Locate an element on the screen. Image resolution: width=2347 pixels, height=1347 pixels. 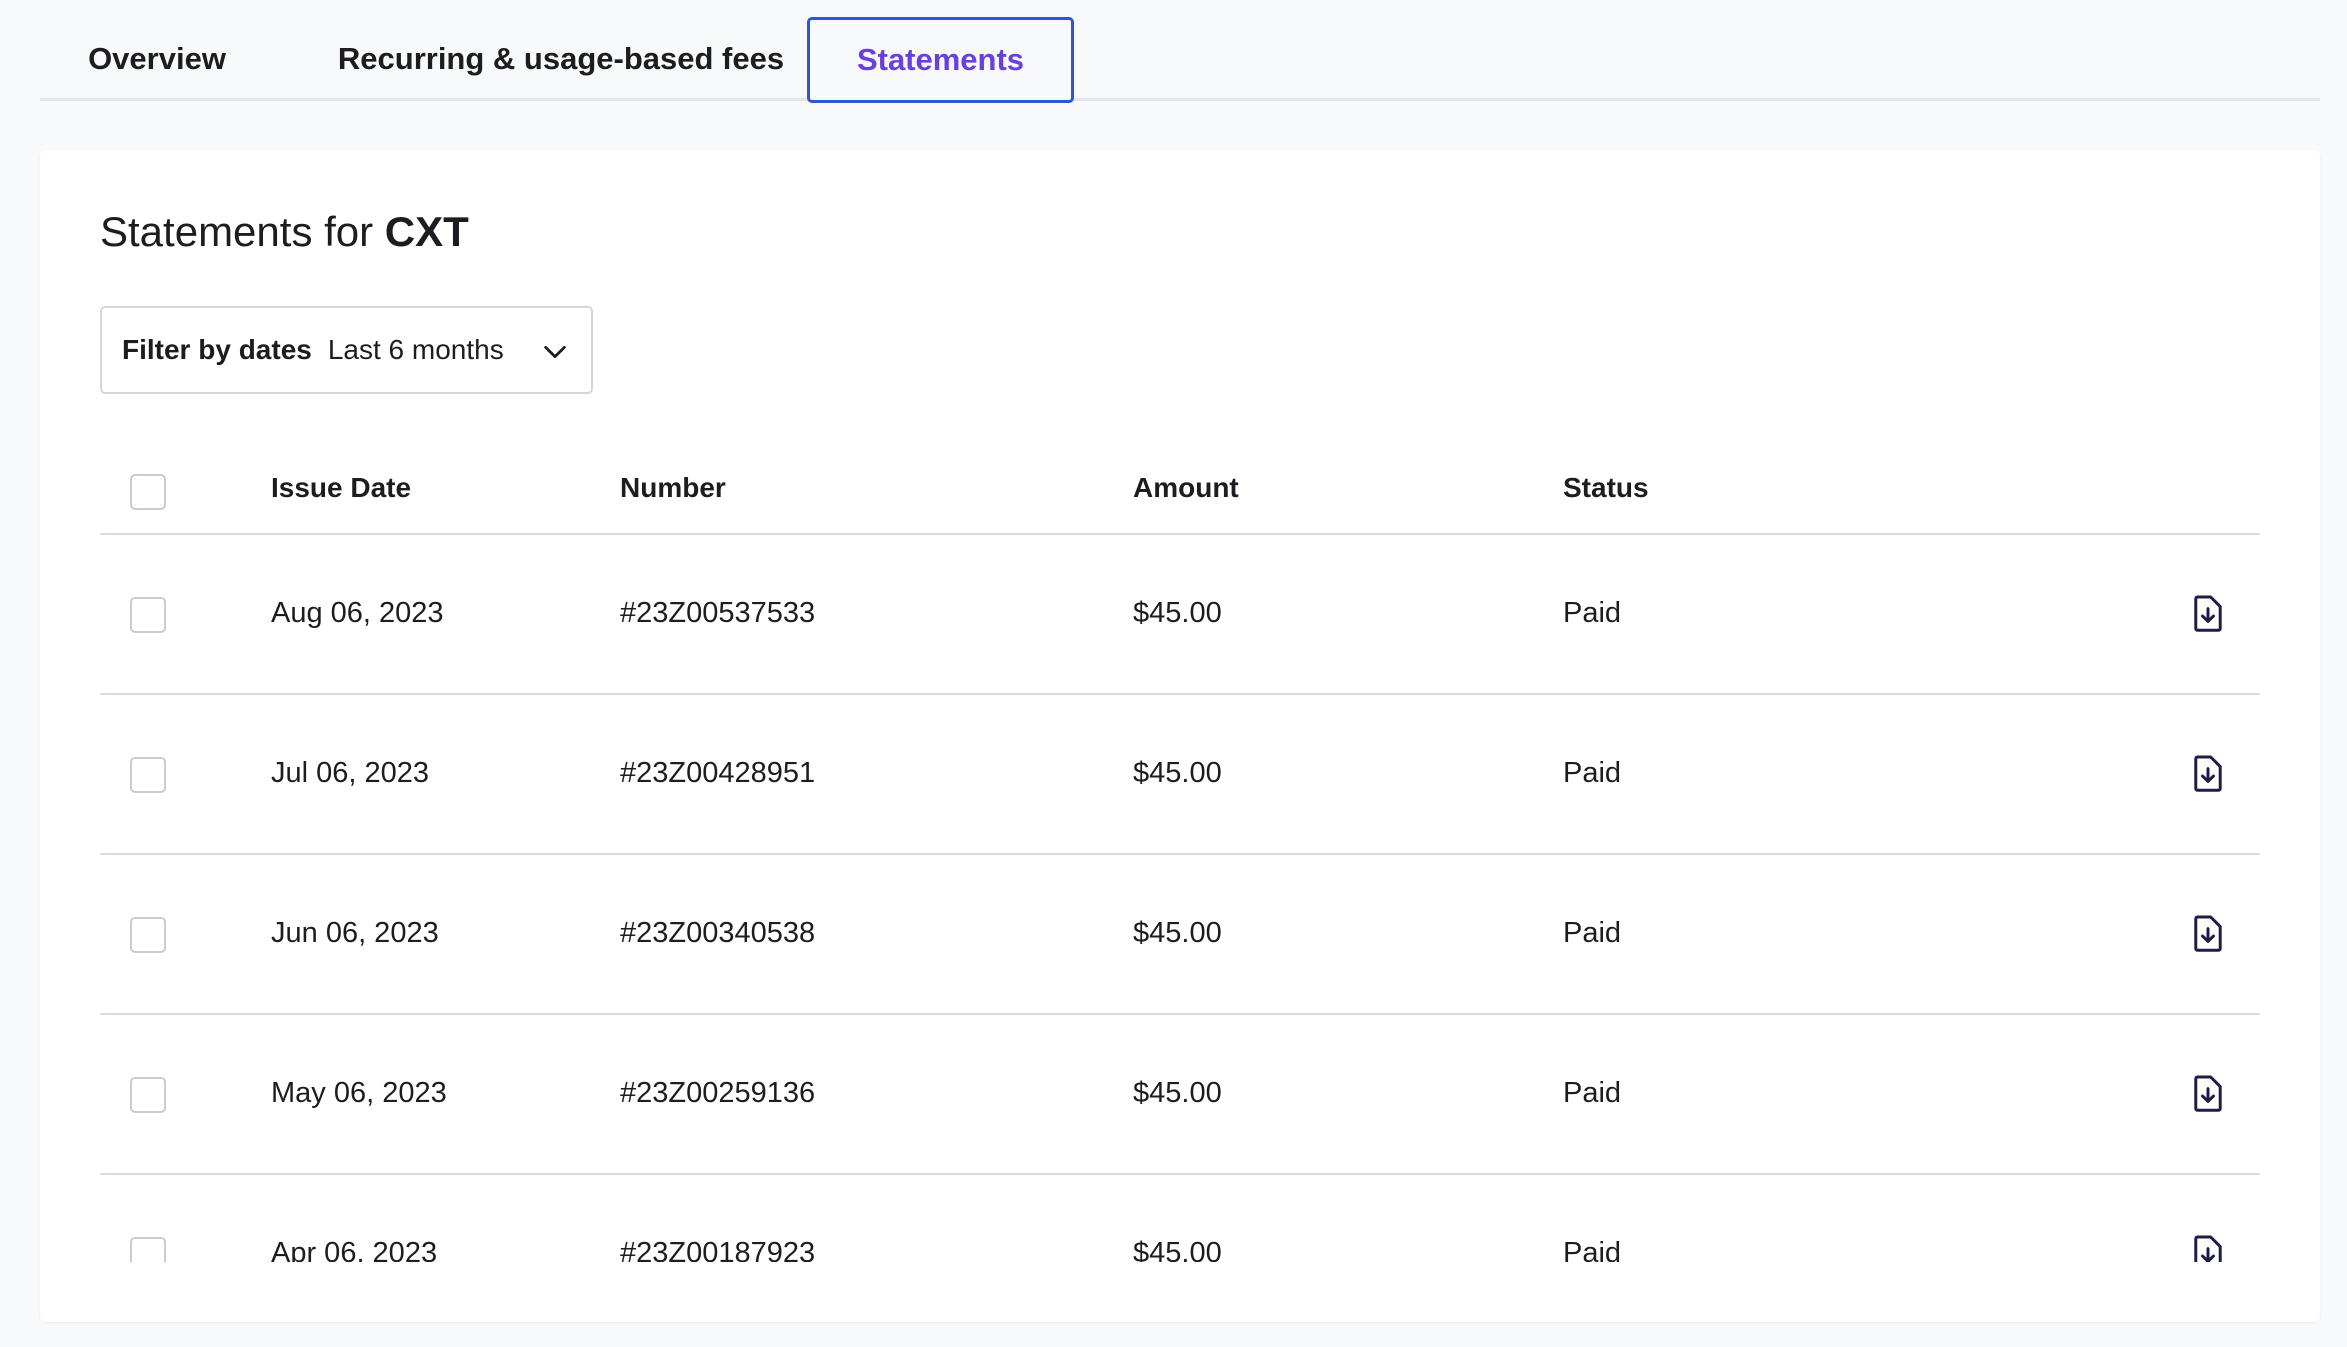
page-title-entity: CXT is located at coordinates (426, 231).